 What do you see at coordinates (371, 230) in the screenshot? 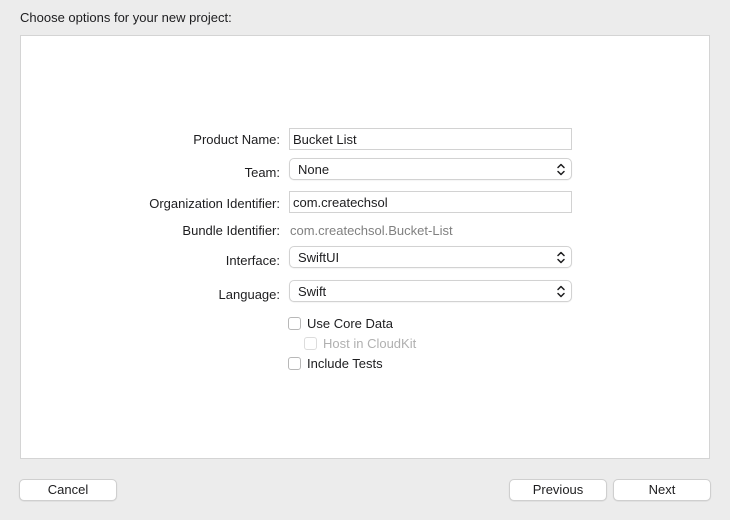
I see `bundle-identifier-value: com.createchsol.Bucket-List` at bounding box center [371, 230].